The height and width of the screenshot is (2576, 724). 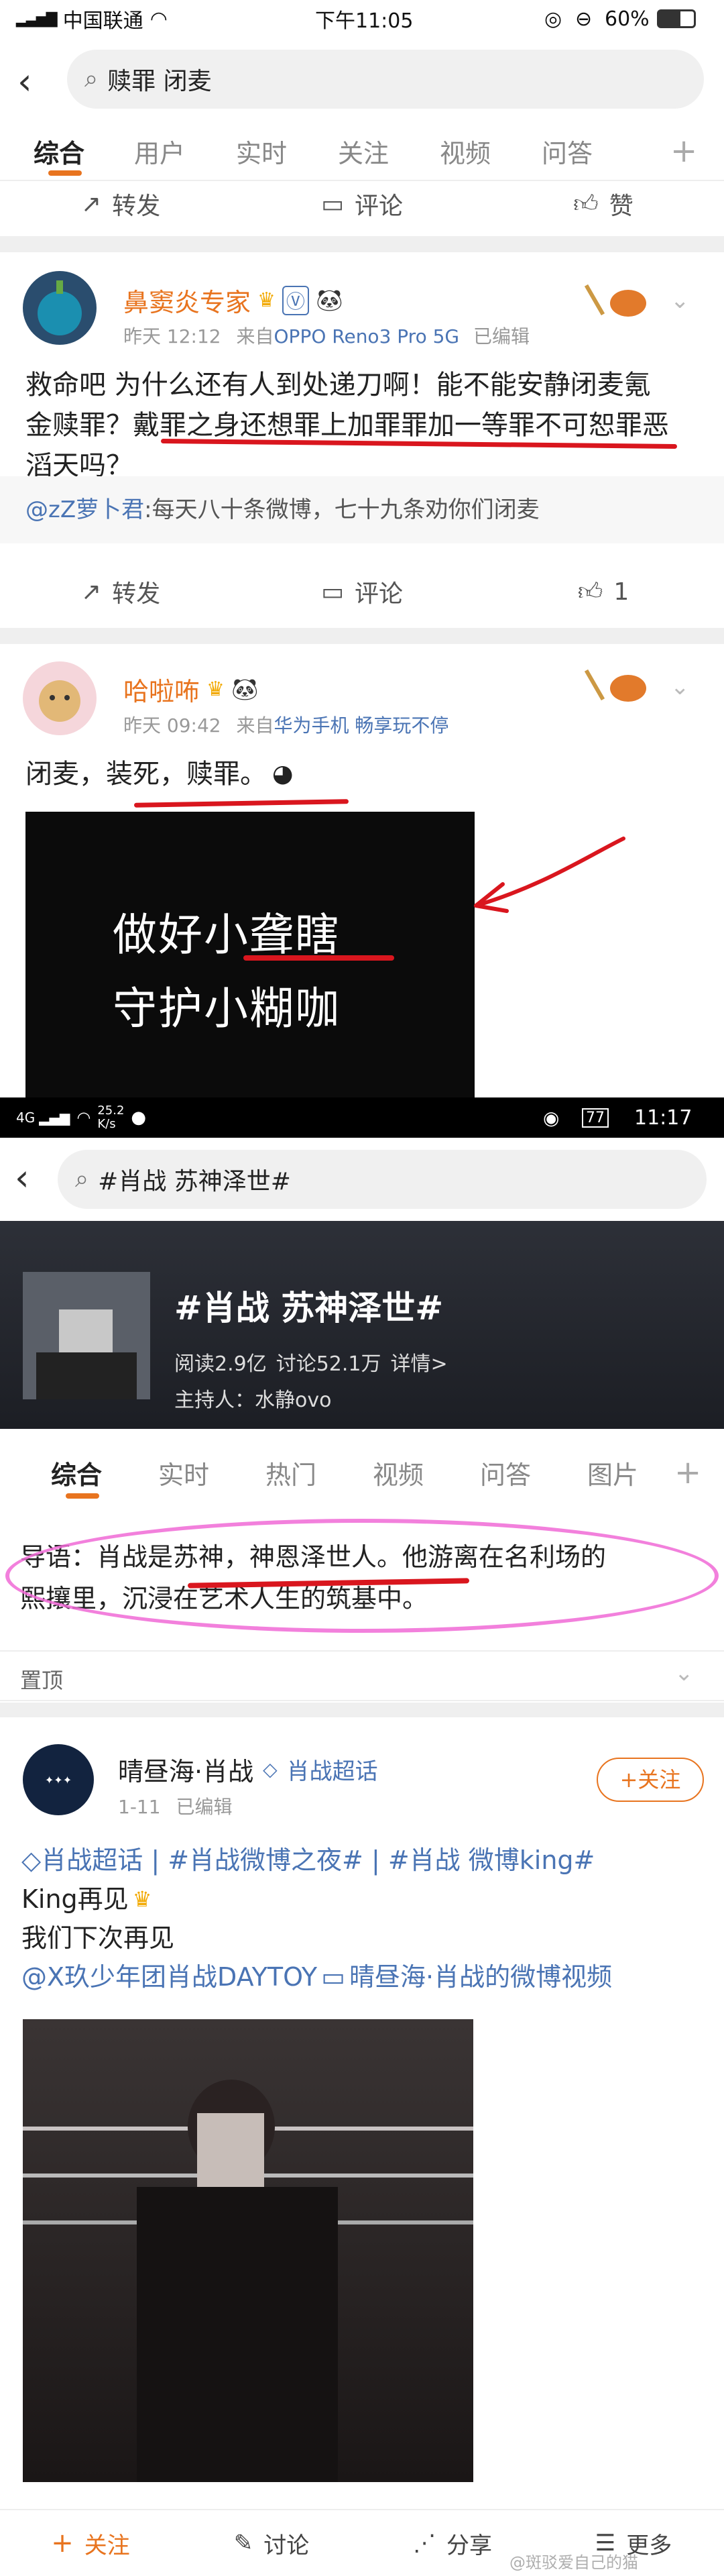 I want to click on post1-action-bar: ↗ 转发 ▭ 评论 👍︎ 1, so click(x=362, y=591).